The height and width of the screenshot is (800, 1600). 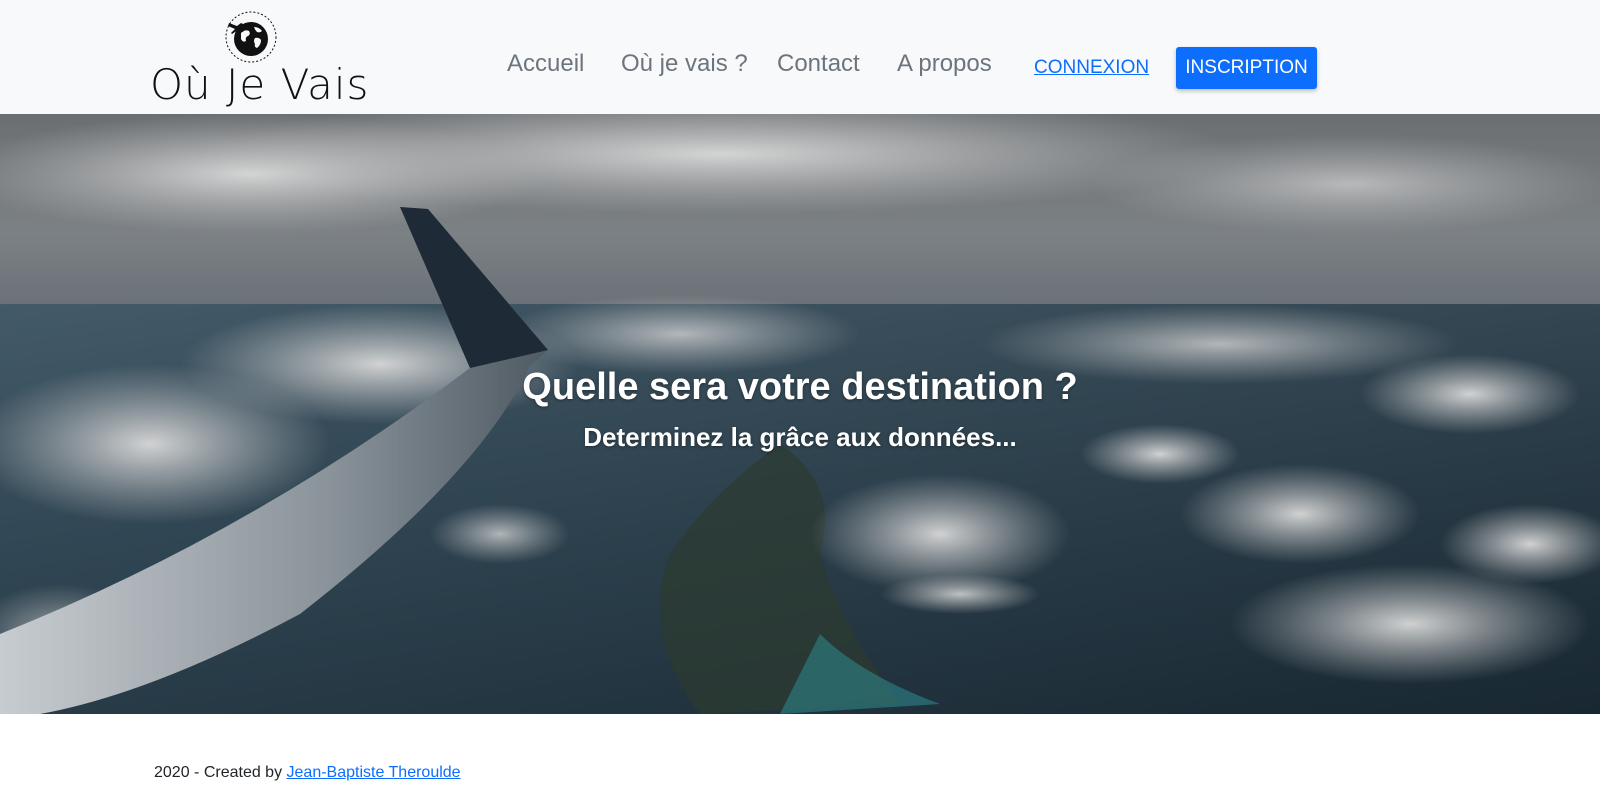 What do you see at coordinates (944, 64) in the screenshot?
I see `nav-a-propos: A propos` at bounding box center [944, 64].